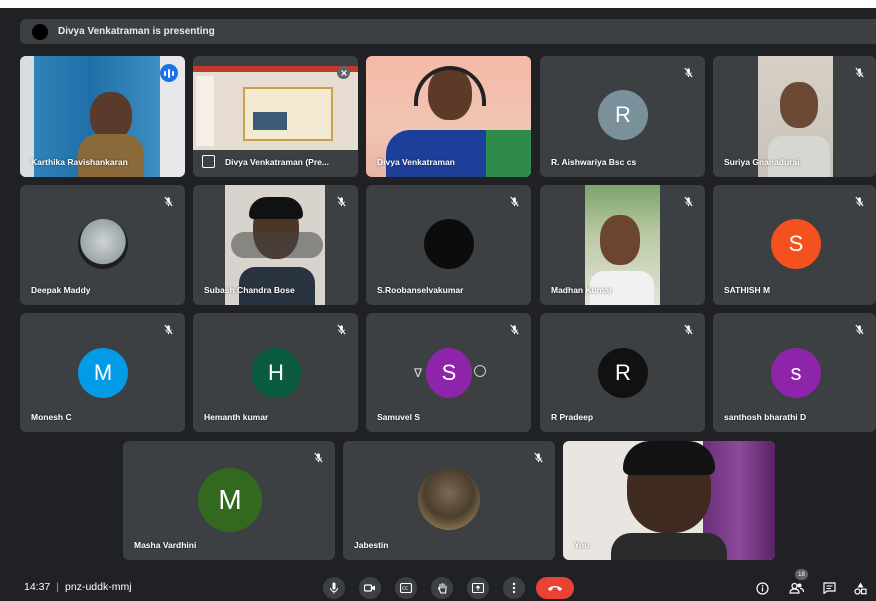  I want to click on participant-name: You, so click(582, 545).